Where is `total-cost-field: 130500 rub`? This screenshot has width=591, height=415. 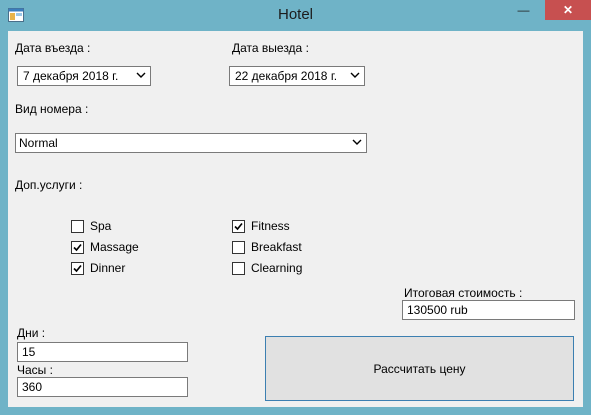
total-cost-field: 130500 rub is located at coordinates (488, 310).